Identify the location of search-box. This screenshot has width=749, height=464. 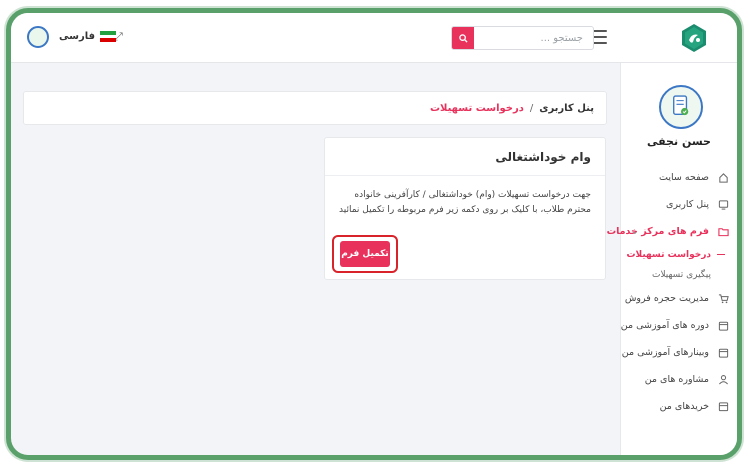
(522, 38).